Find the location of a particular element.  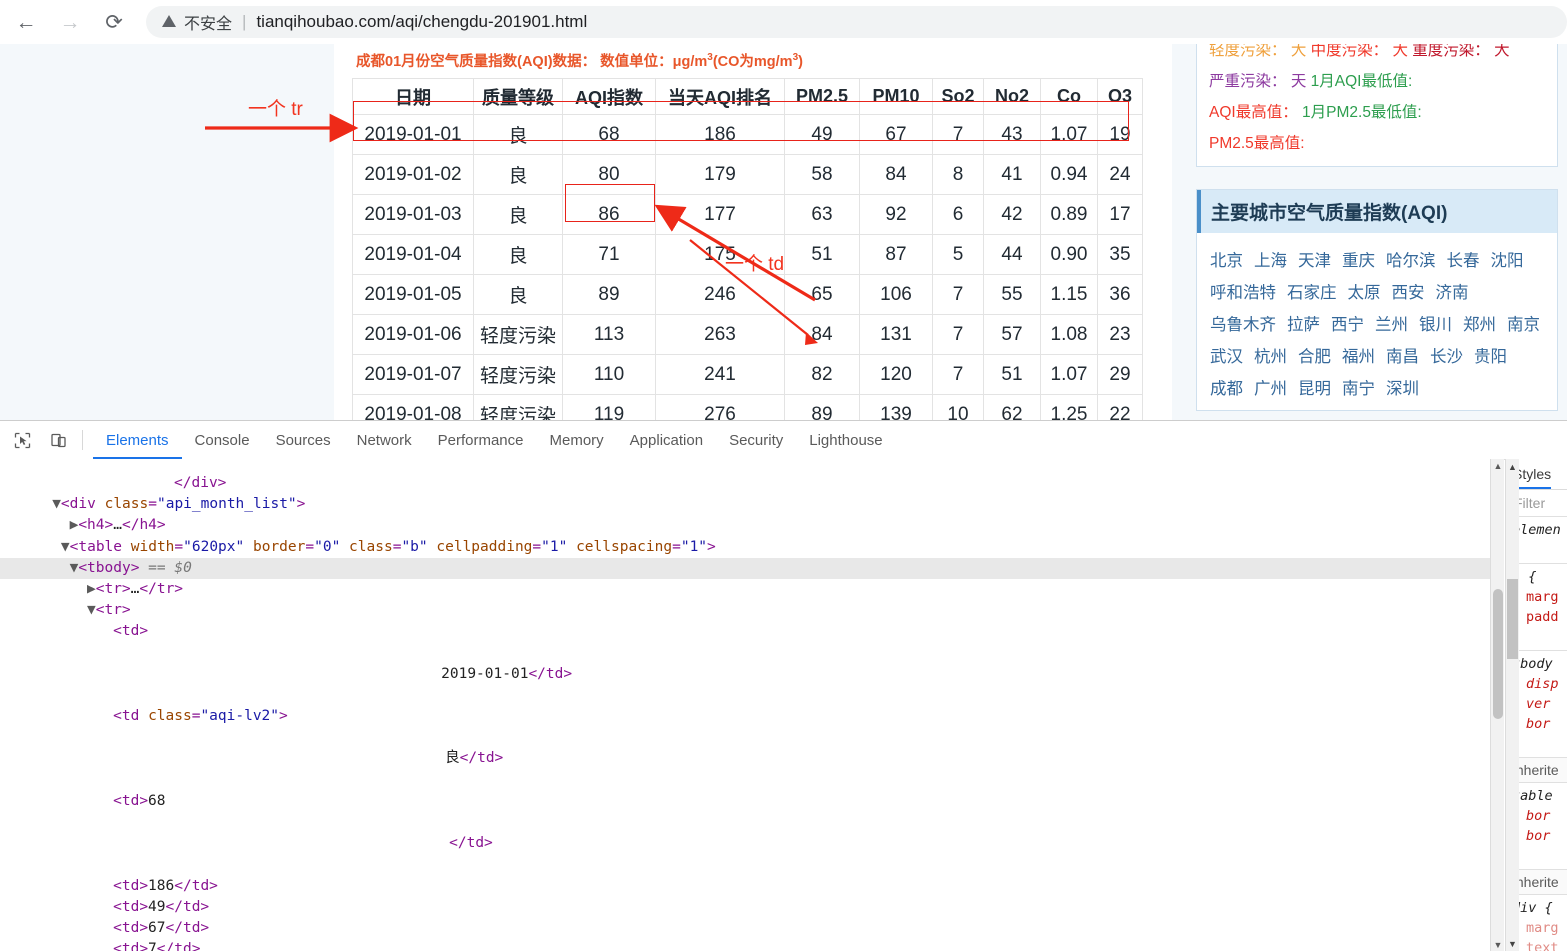

dom-tree-line: <td>68 is located at coordinates (745, 801).